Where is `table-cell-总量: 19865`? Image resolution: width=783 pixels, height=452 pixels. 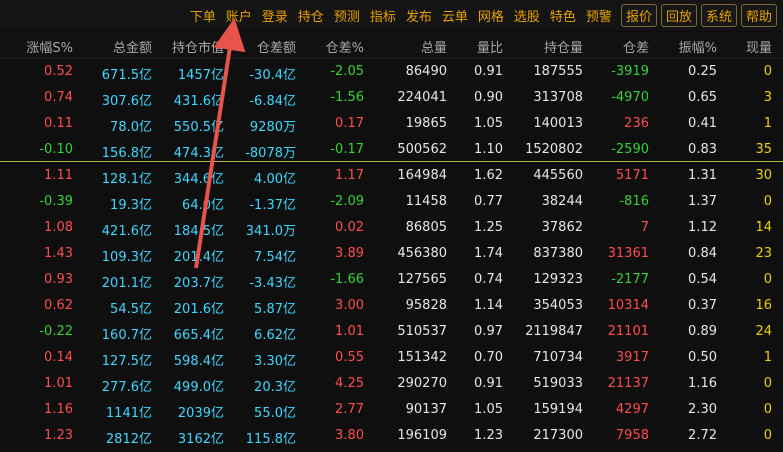 table-cell-总量: 19865 is located at coordinates (426, 123).